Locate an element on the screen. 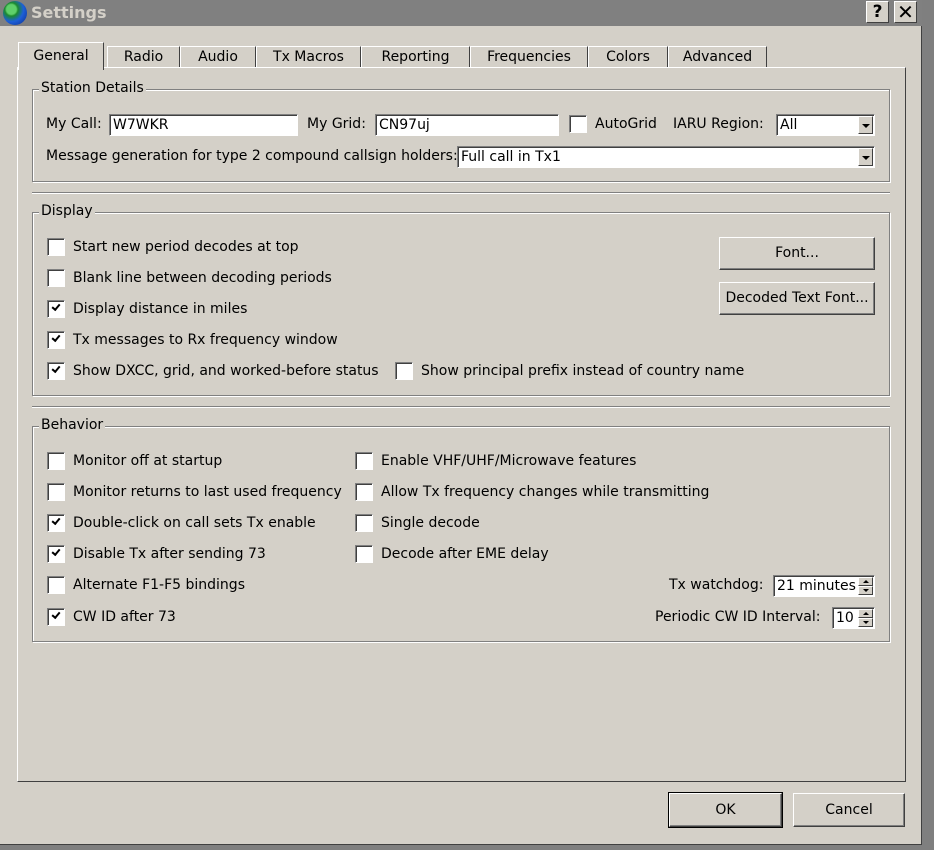  autogrid-checkbox is located at coordinates (578, 124).